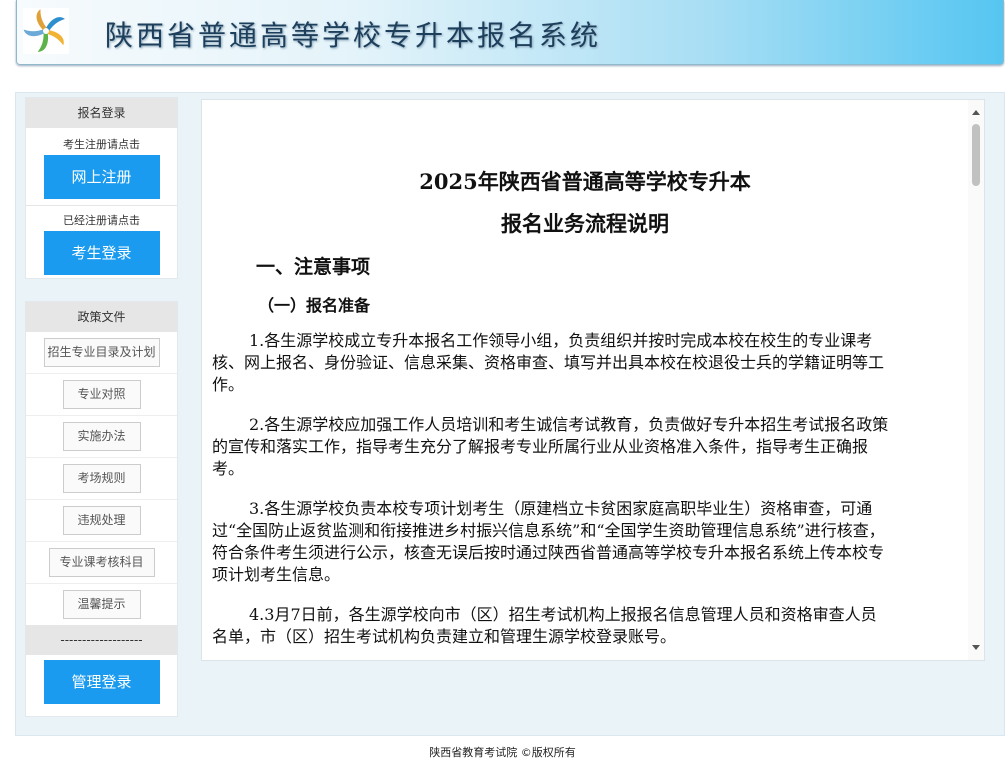 The height and width of the screenshot is (766, 1005). Describe the element at coordinates (102, 478) in the screenshot. I see `policy-link-exam-rules: 考场规则` at that location.